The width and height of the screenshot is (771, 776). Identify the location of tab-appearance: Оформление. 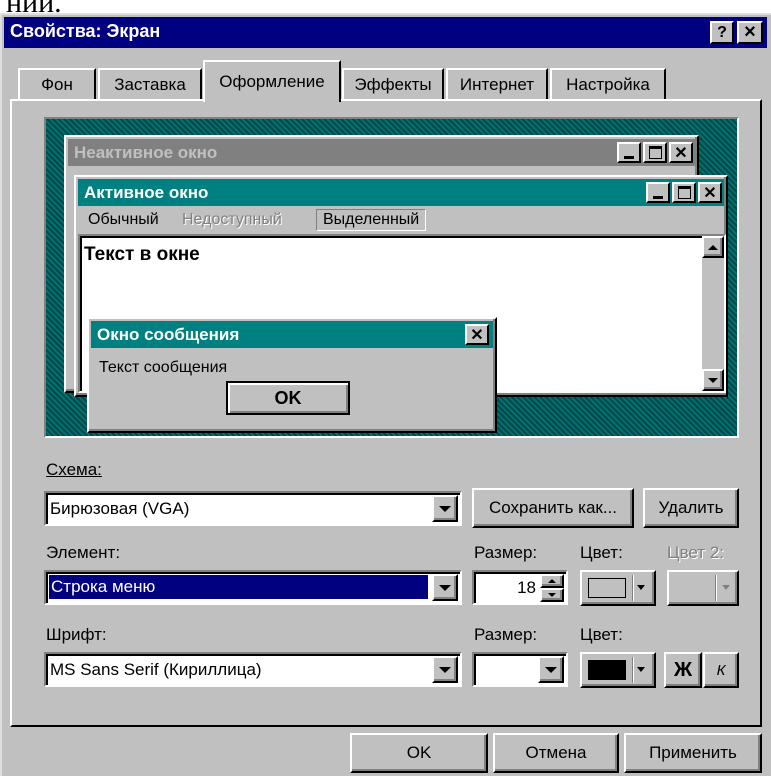
(272, 81).